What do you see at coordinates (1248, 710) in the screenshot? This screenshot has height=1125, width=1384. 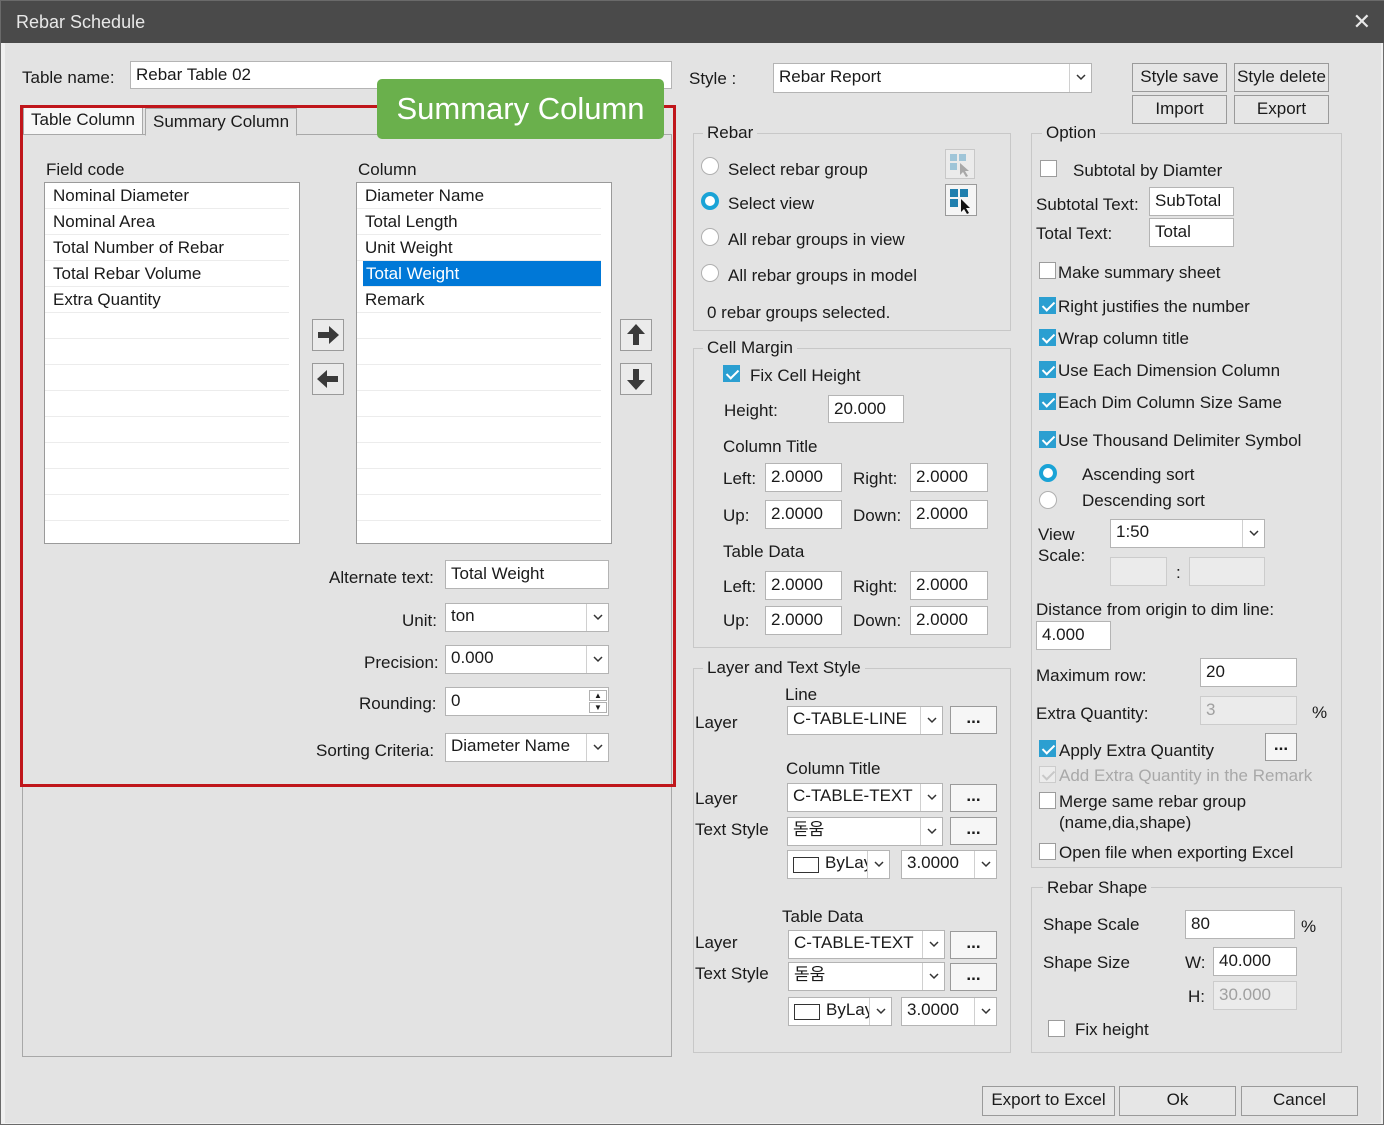 I see `extra-quantity-input: 3` at bounding box center [1248, 710].